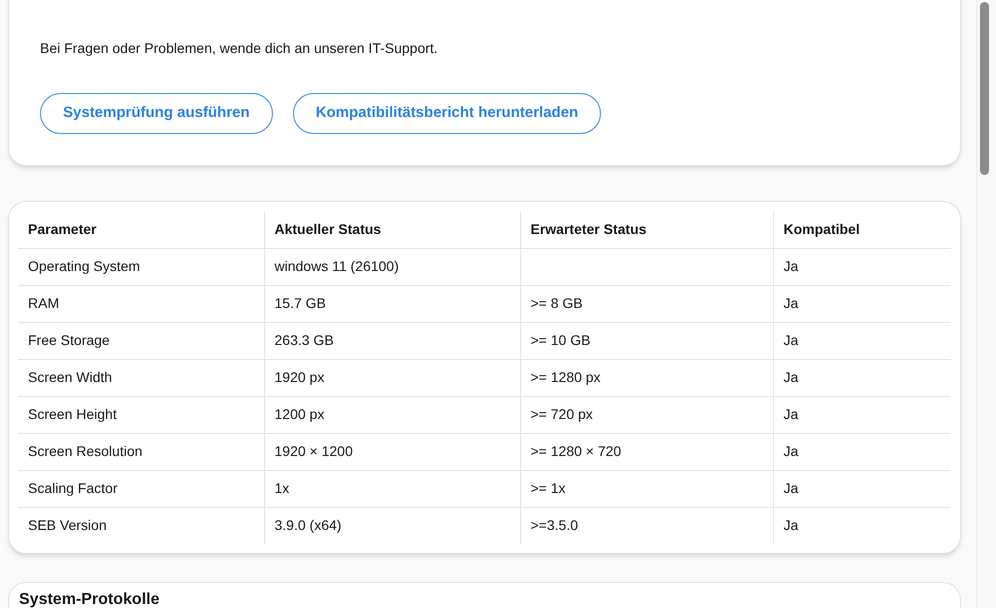  I want to click on column-header: Kompatibel, so click(862, 229).